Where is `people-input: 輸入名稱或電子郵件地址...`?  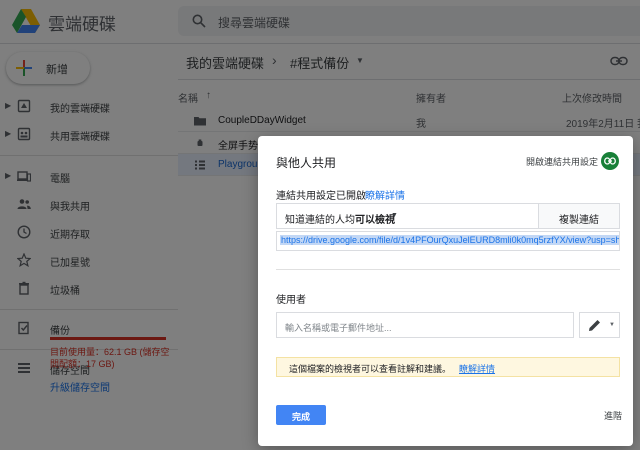
people-input: 輸入名稱或電子郵件地址... is located at coordinates (425, 325).